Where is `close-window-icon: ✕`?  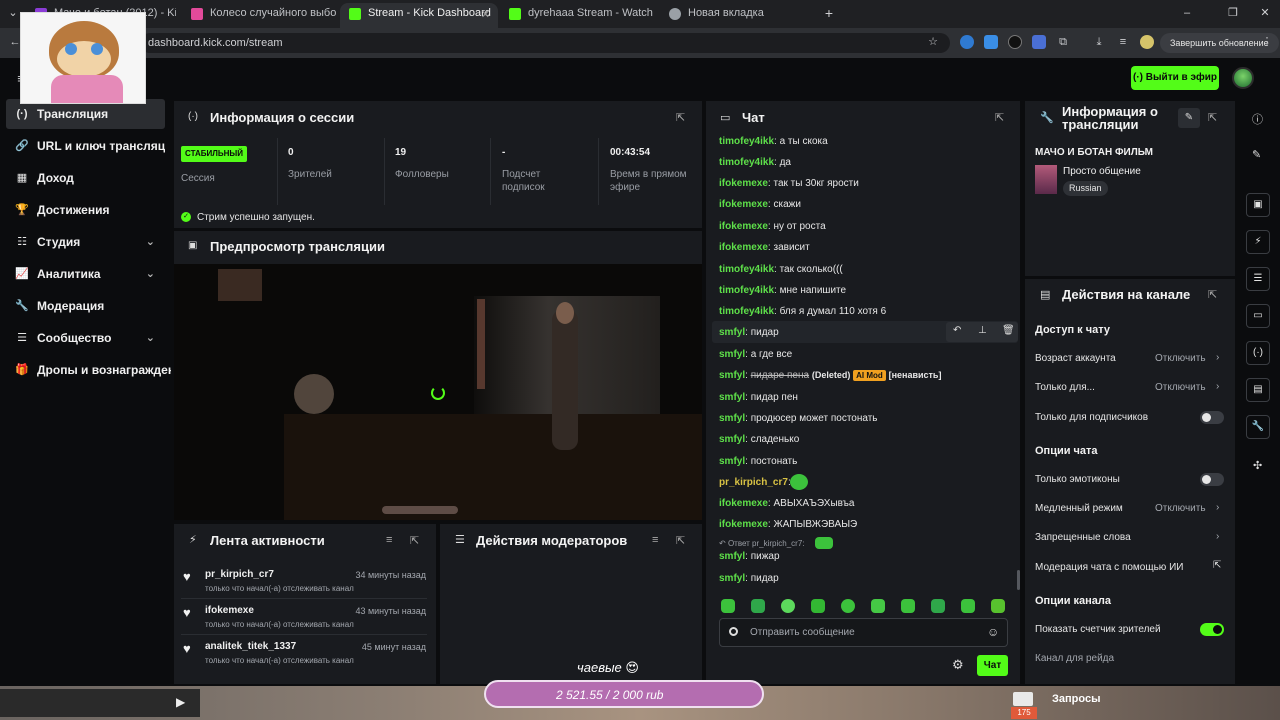
close-window-icon: ✕ is located at coordinates (1265, 13).